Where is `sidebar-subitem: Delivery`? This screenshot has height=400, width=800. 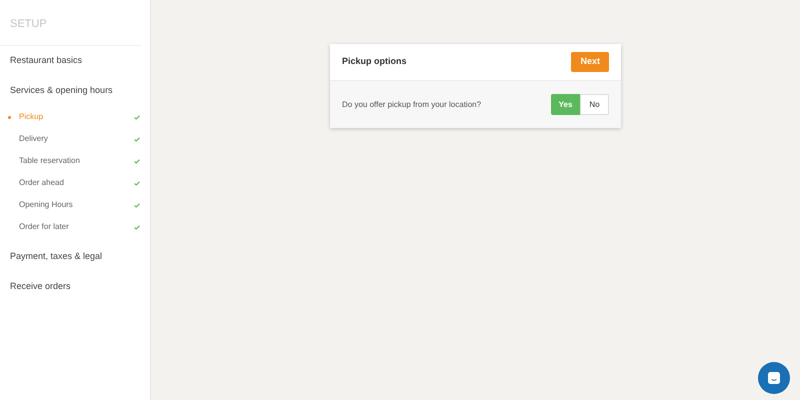
sidebar-subitem: Delivery is located at coordinates (75, 139).